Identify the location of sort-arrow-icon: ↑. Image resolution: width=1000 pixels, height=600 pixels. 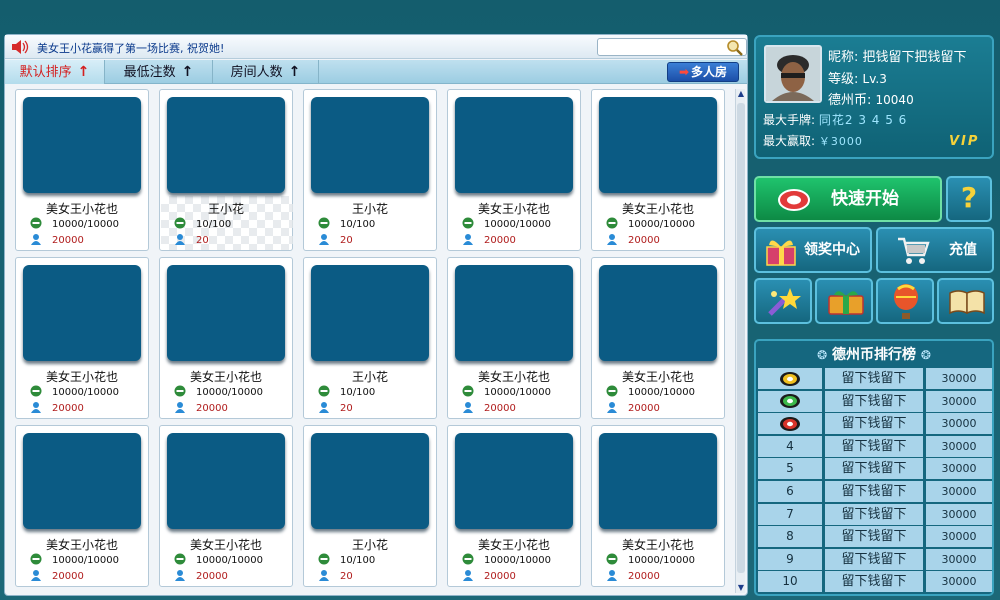
(294, 72).